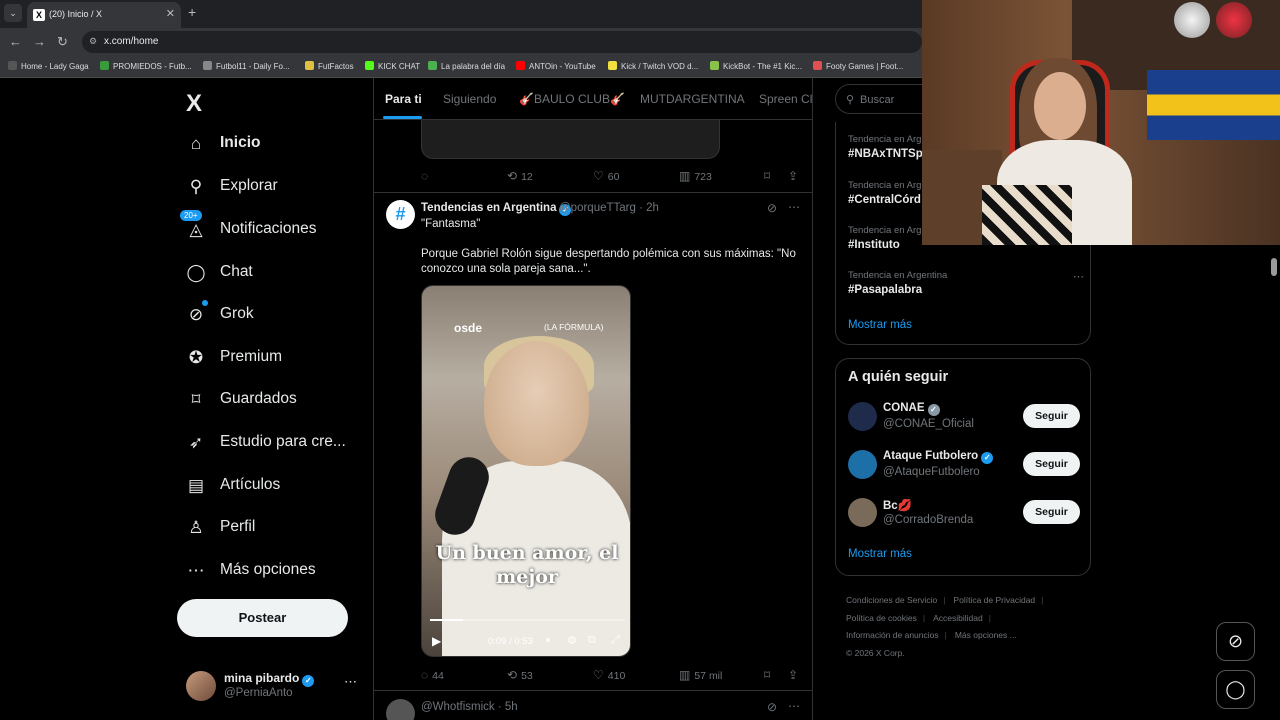  I want to click on settings-icon: ⚙, so click(572, 640).